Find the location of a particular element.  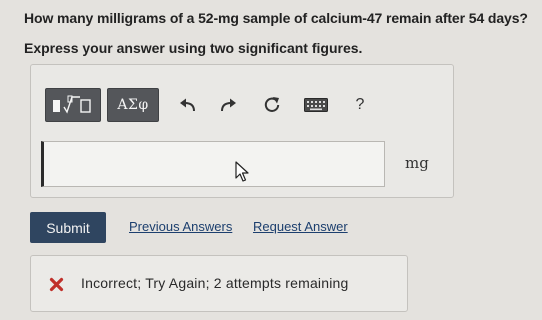

undo-arrow-icon is located at coordinates (187, 105).